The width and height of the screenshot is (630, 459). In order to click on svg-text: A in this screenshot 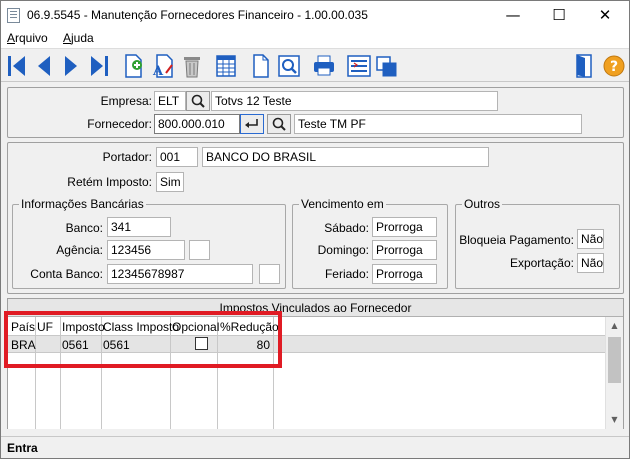, I will do `click(158, 71)`.